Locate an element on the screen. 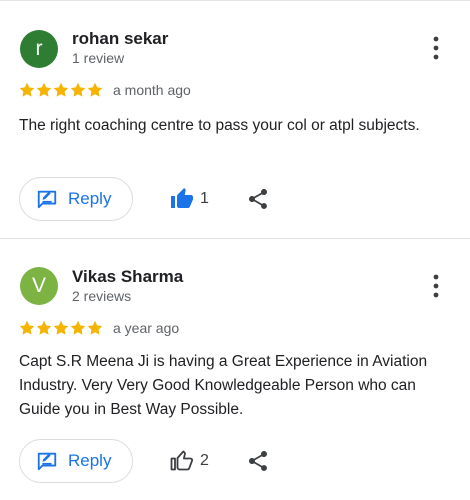  thumb-up-outline-icon is located at coordinates (182, 460).